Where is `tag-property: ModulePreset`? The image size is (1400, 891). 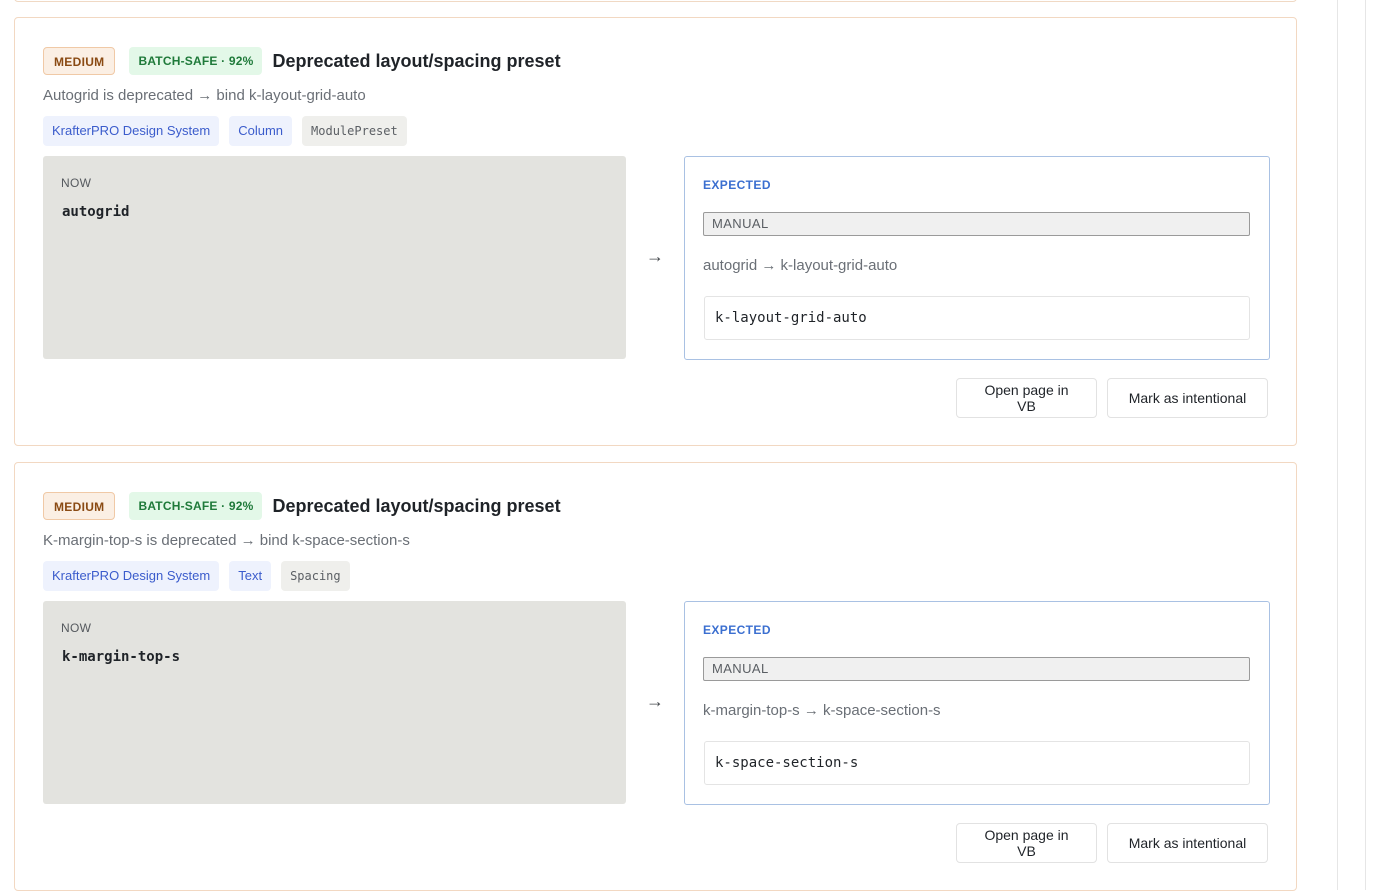 tag-property: ModulePreset is located at coordinates (354, 131).